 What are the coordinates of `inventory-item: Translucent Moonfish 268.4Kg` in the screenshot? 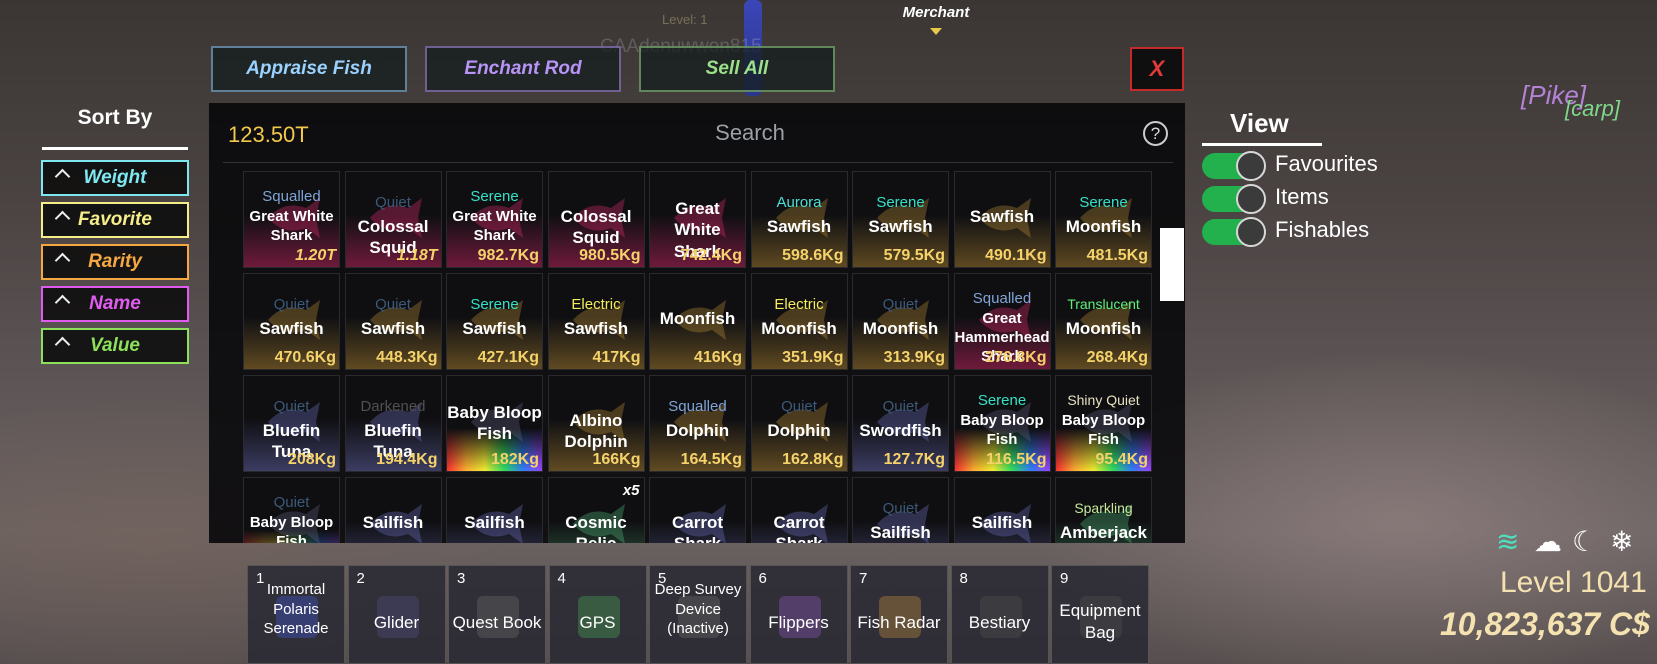 It's located at (1103, 321).